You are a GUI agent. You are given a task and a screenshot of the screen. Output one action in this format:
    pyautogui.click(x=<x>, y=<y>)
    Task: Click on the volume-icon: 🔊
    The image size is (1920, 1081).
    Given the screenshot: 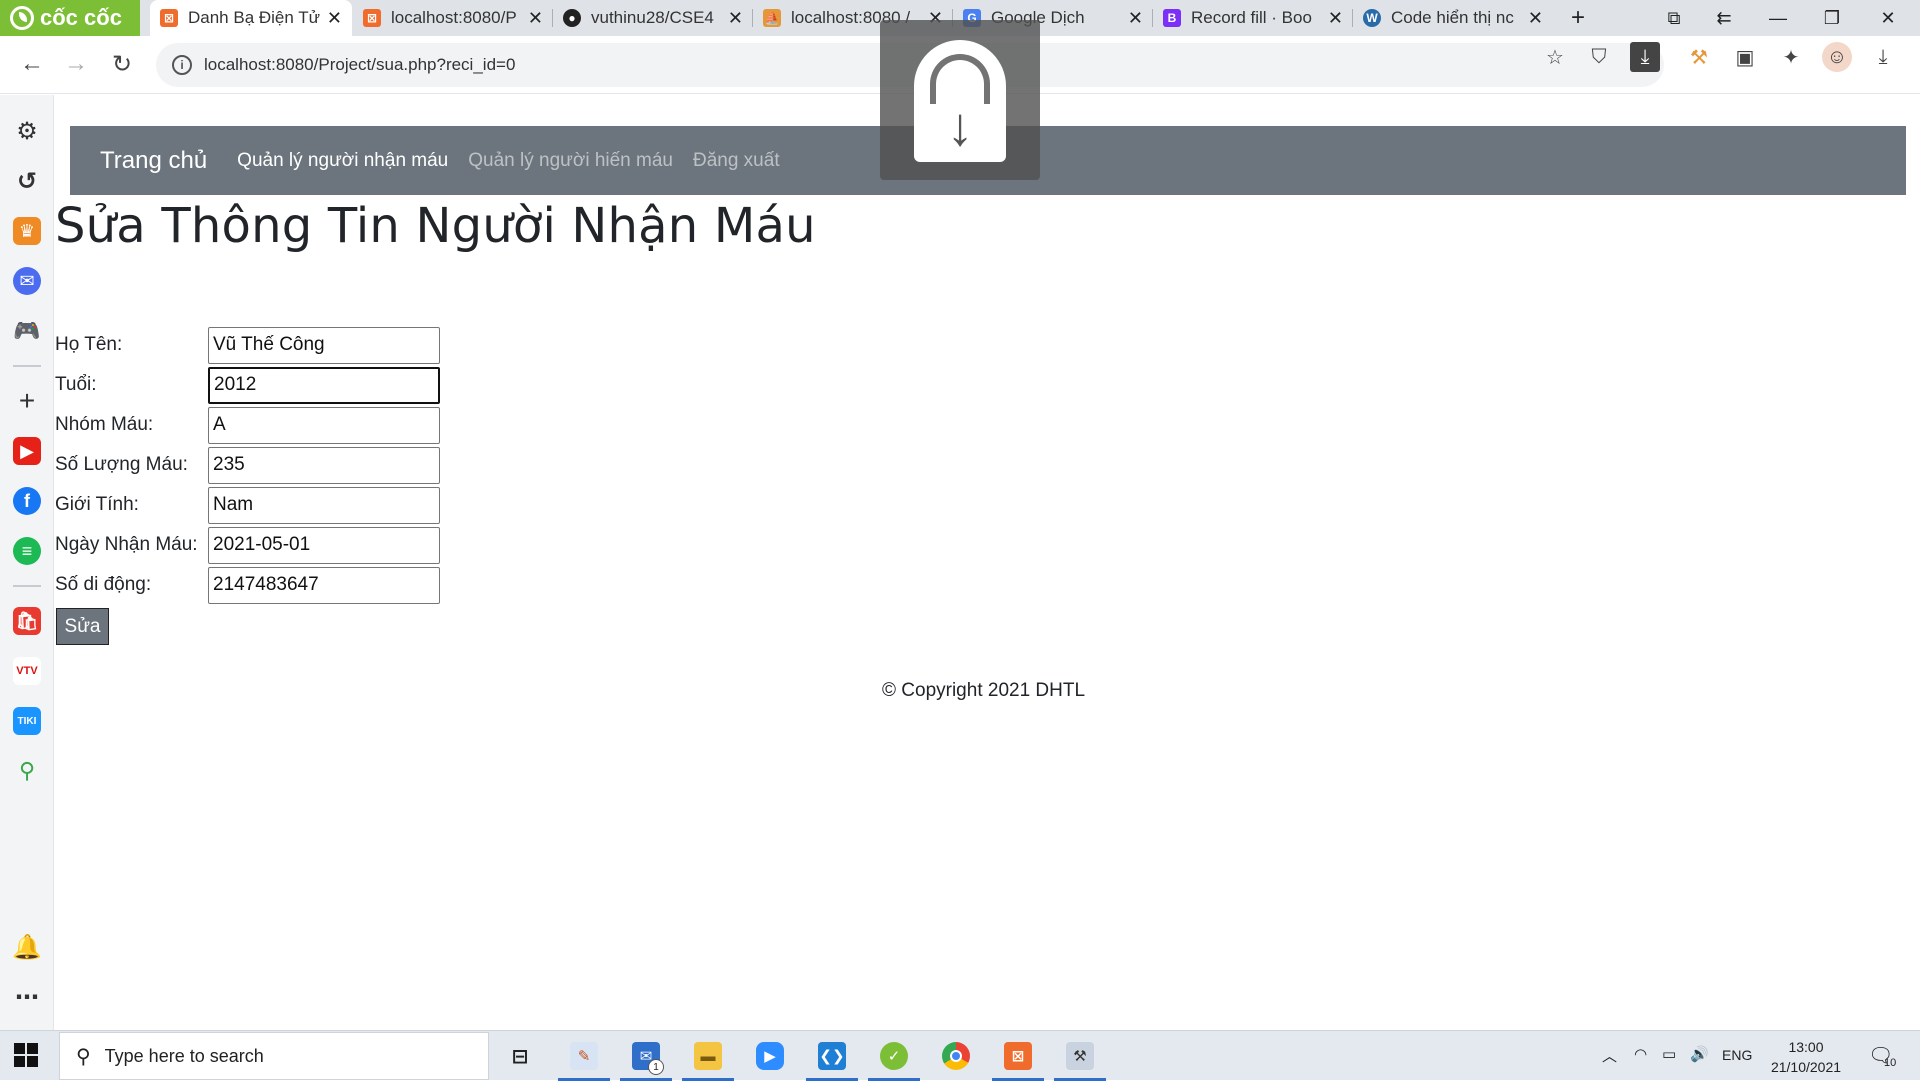 What is the action you would take?
    pyautogui.click(x=1699, y=1054)
    